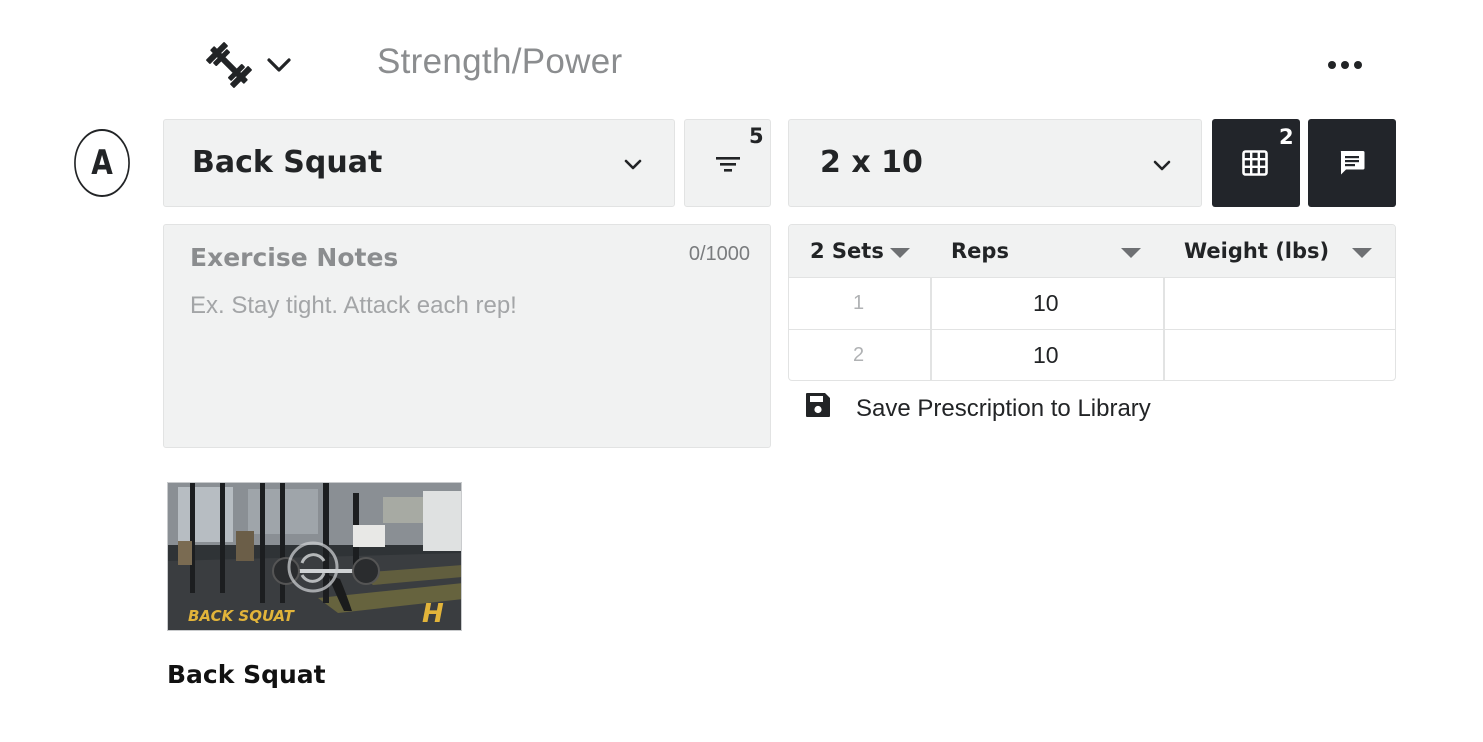 The height and width of the screenshot is (742, 1483). I want to click on section-title: Strength/Power, so click(500, 61).